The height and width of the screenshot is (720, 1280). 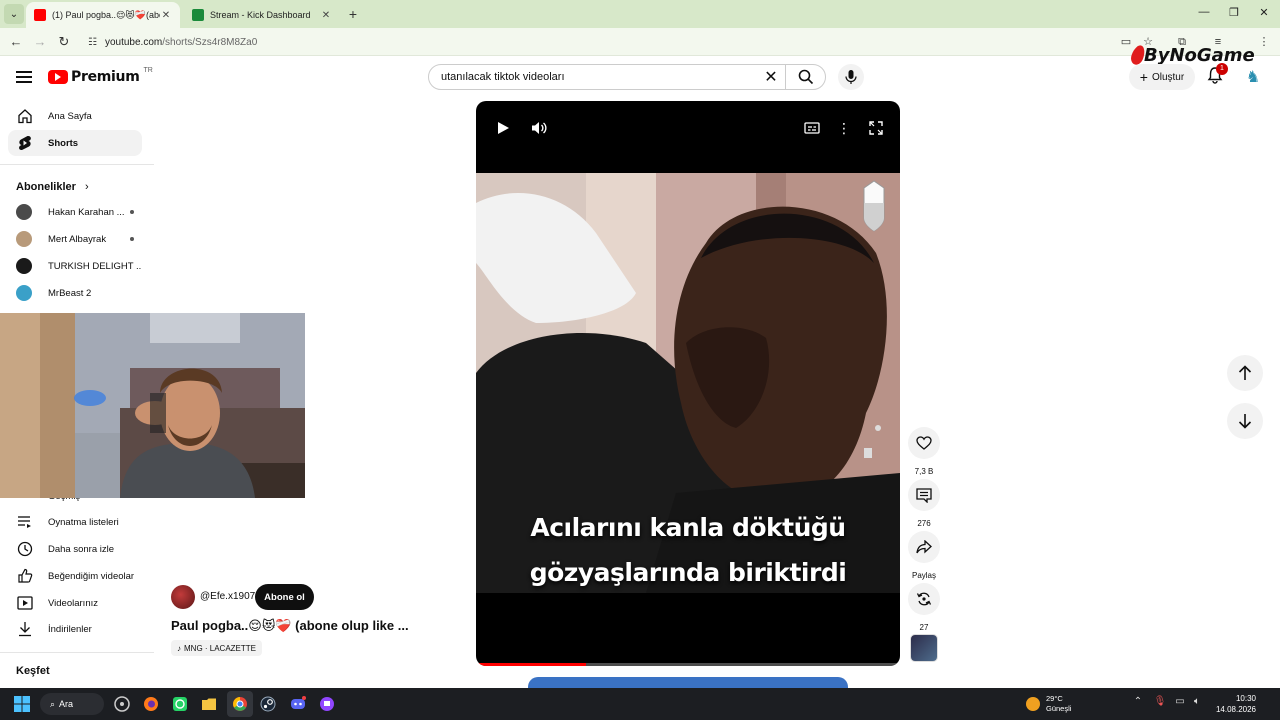 I want to click on tab-kick-dashboard: Stream - Kick Dashboard ✕, so click(x=262, y=15).